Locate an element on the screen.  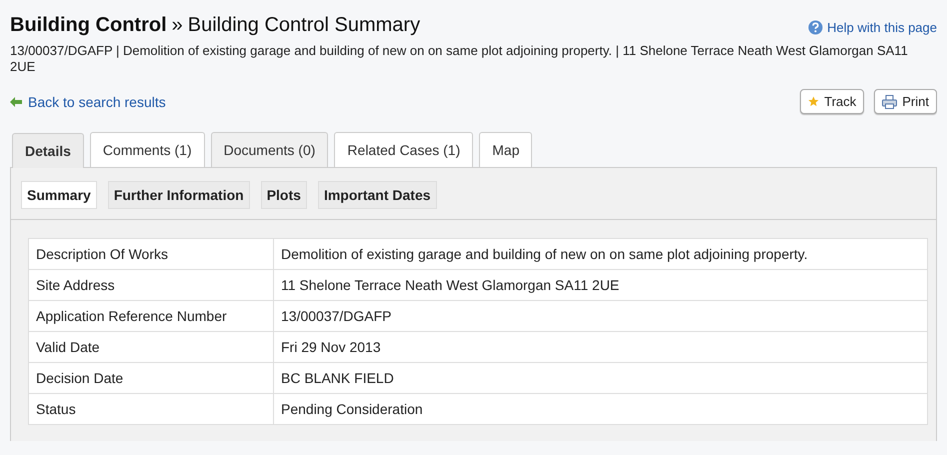
field-label: Description Of Works is located at coordinates (151, 254).